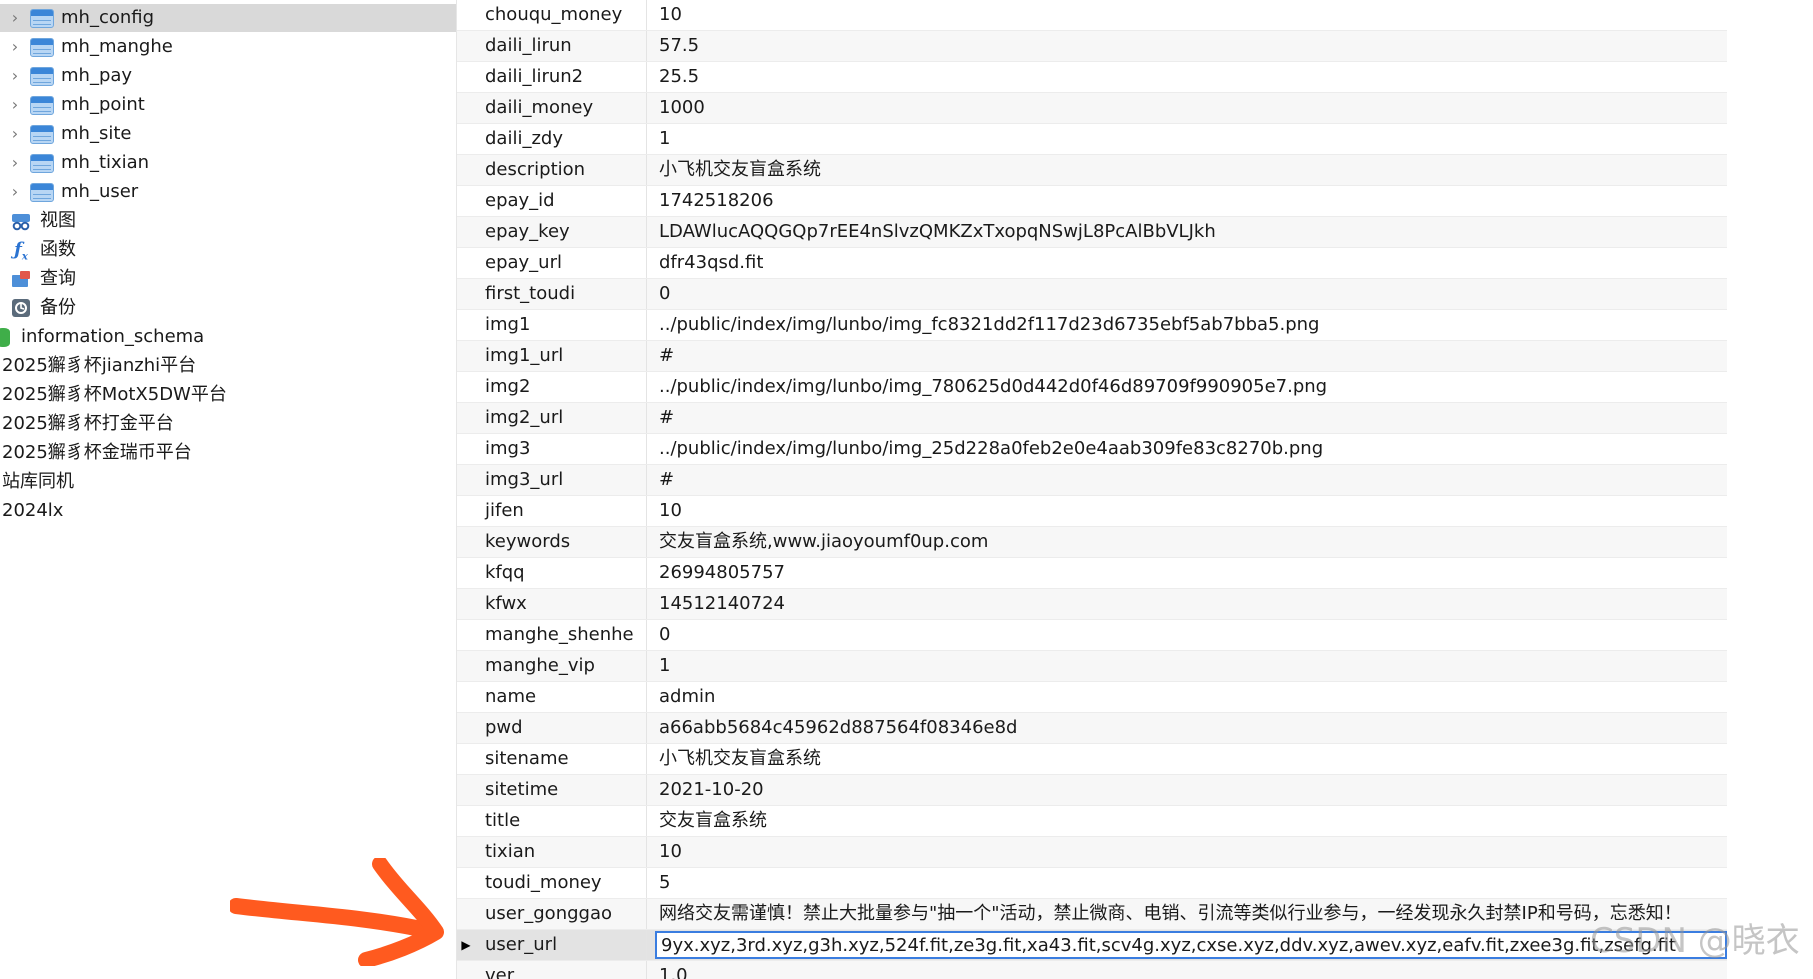  Describe the element at coordinates (1092, 573) in the screenshot. I see `table-row: kfqq 26994805757` at that location.